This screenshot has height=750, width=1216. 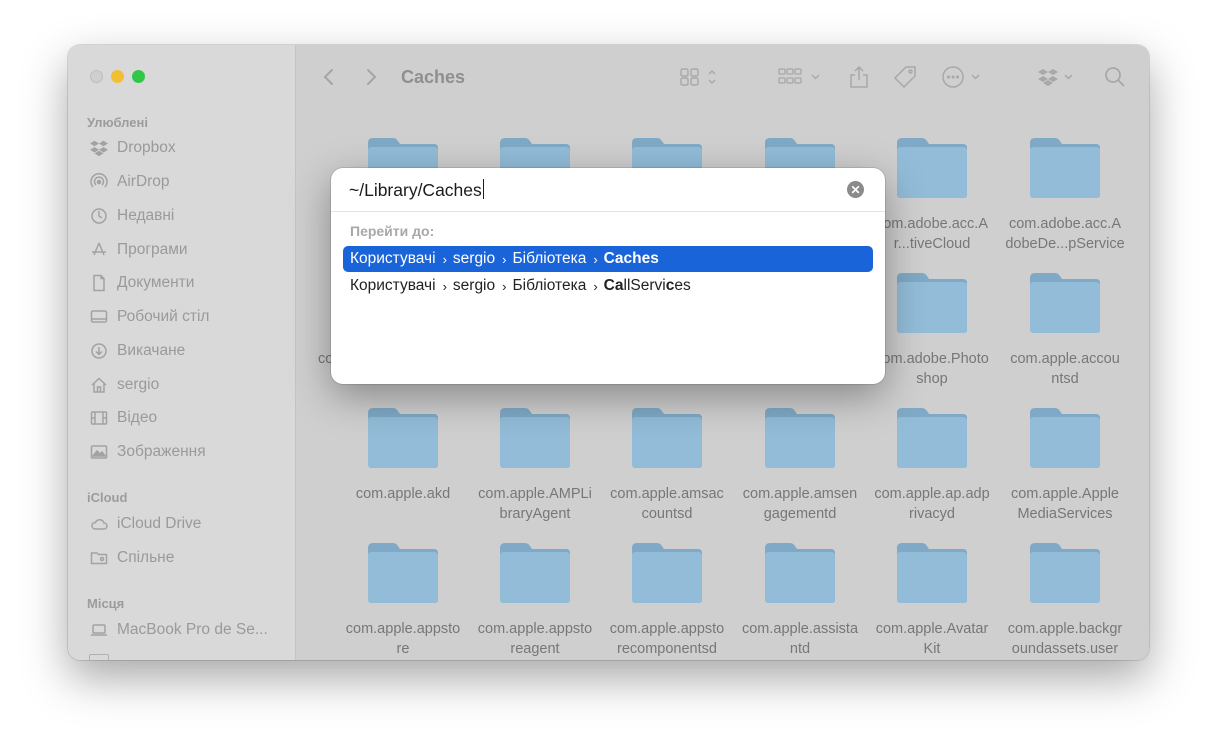 I want to click on sidebar-item-cutoff, so click(x=169, y=656).